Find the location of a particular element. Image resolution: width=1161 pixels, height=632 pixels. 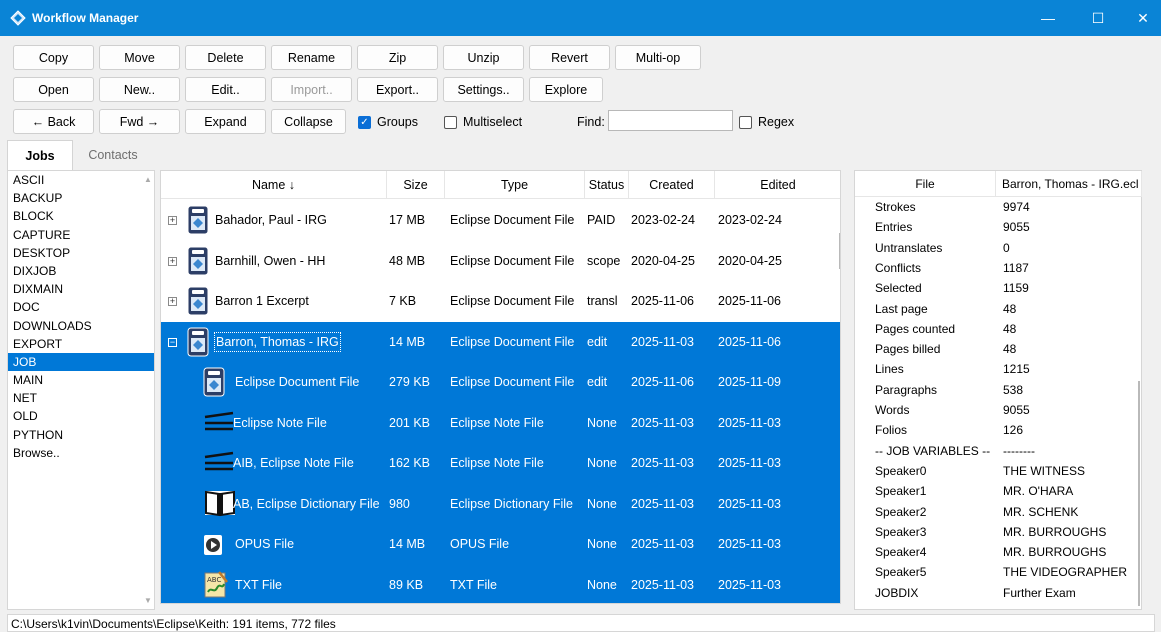

edit-button: Edit.. is located at coordinates (225, 89).